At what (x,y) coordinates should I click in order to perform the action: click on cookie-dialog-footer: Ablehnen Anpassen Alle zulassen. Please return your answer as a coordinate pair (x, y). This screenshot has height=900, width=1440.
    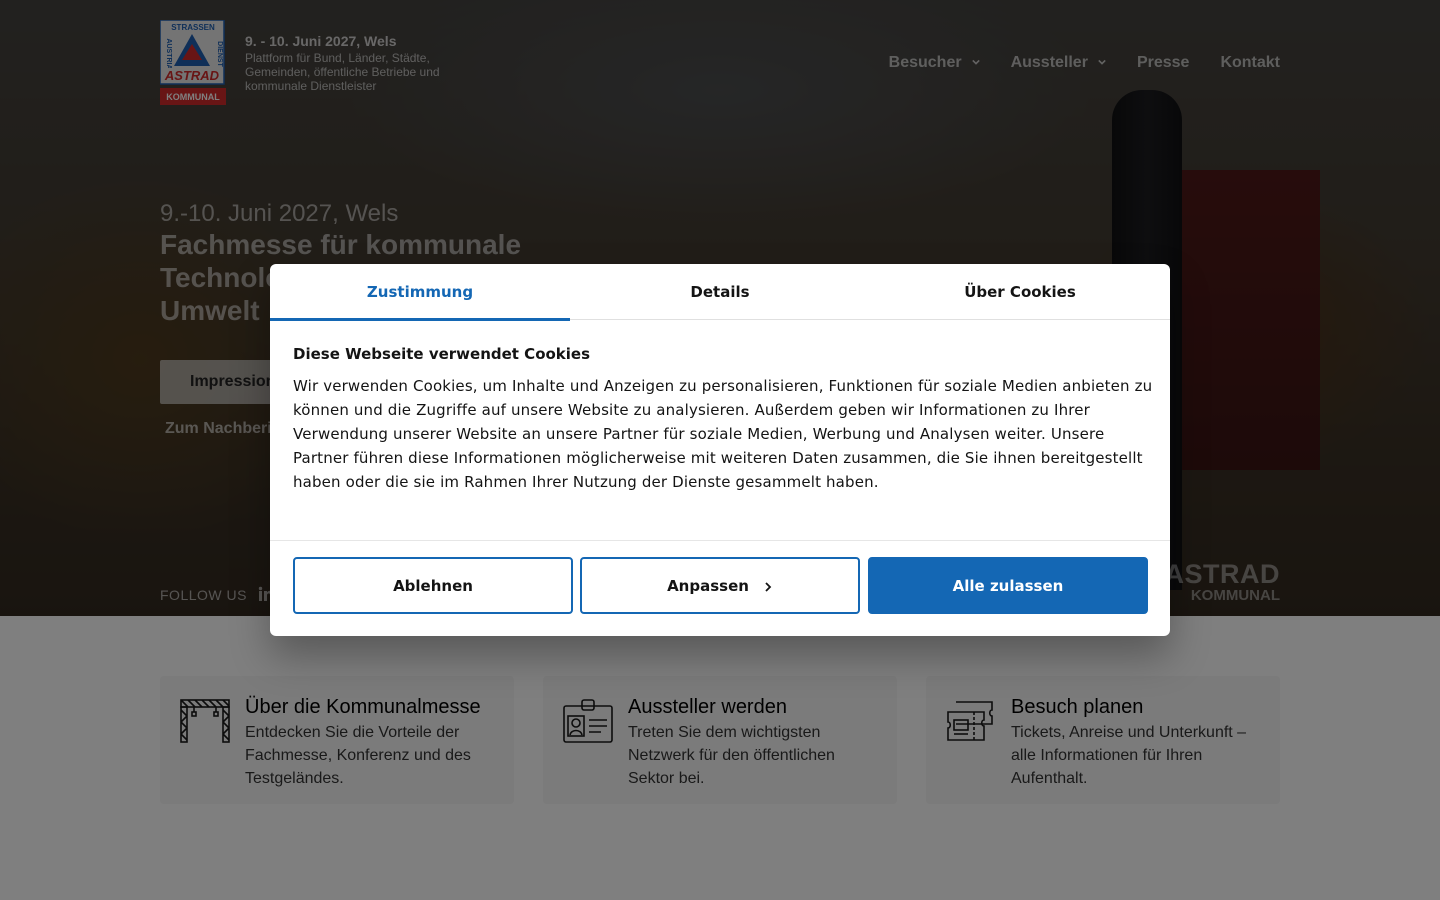
    Looking at the image, I should click on (720, 588).